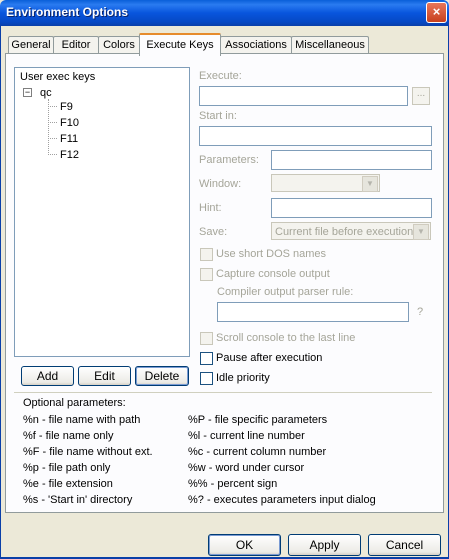  Describe the element at coordinates (67, 468) in the screenshot. I see `param-item: %p - file path only` at that location.